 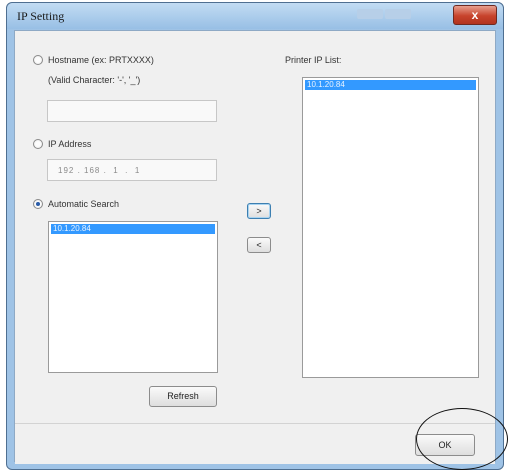 What do you see at coordinates (38, 144) in the screenshot?
I see `ip-address-radio` at bounding box center [38, 144].